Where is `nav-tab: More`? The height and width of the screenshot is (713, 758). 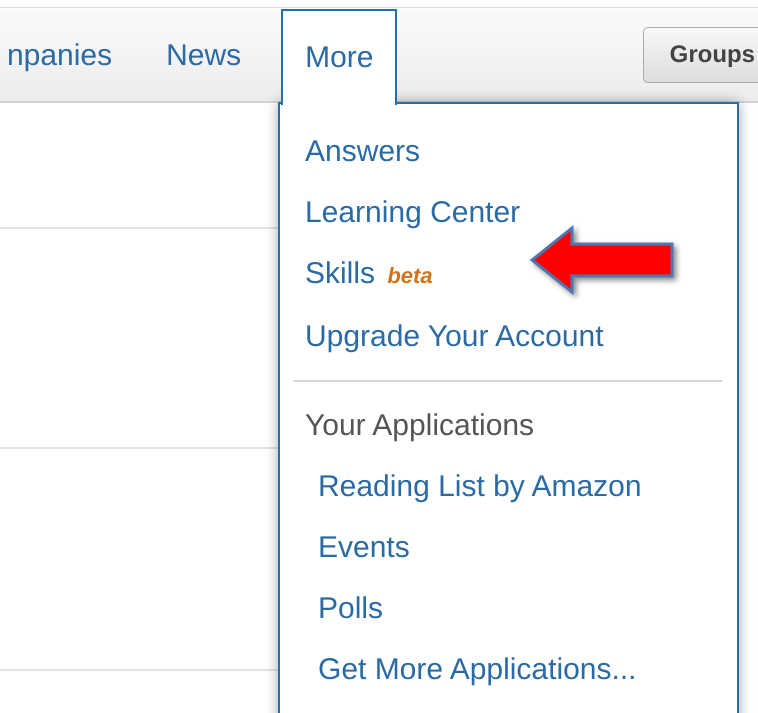 nav-tab: More is located at coordinates (339, 57).